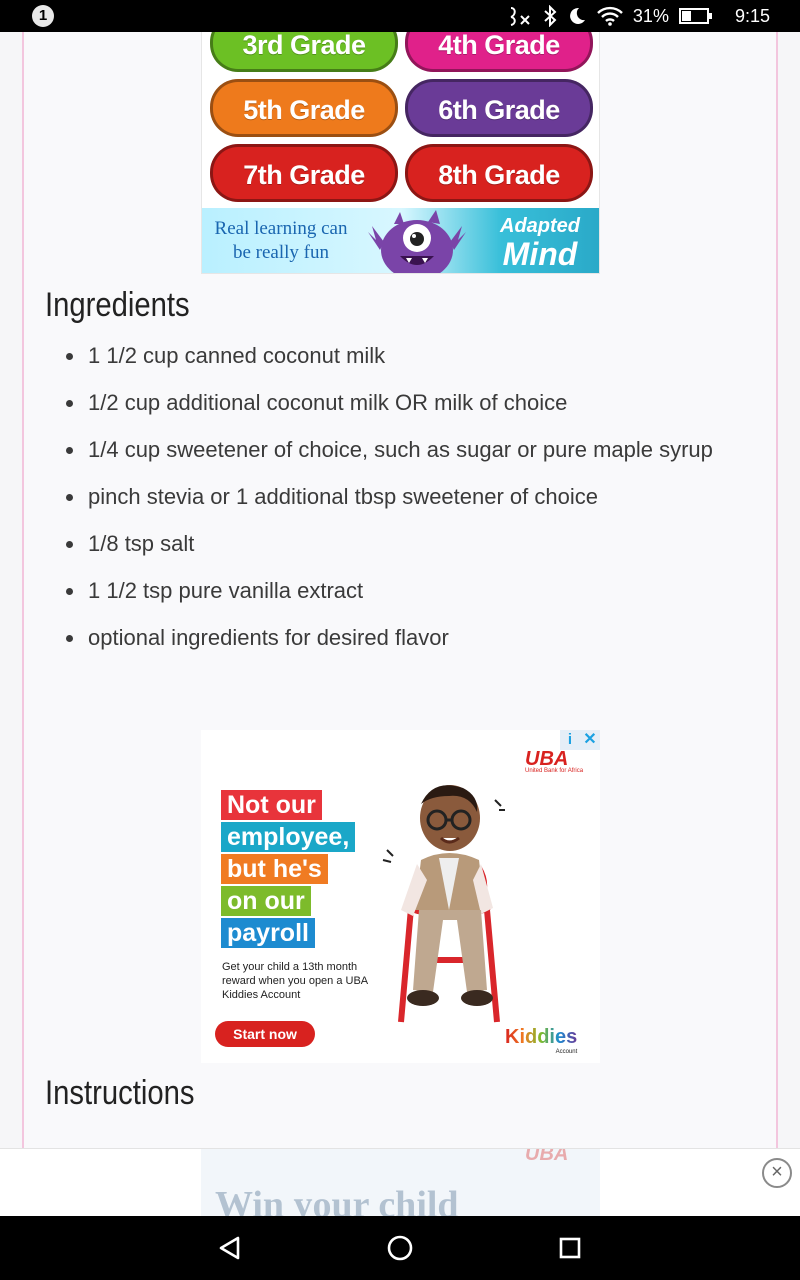 The width and height of the screenshot is (800, 1280). Describe the element at coordinates (570, 740) in the screenshot. I see `adchoices-info-icon: i` at that location.